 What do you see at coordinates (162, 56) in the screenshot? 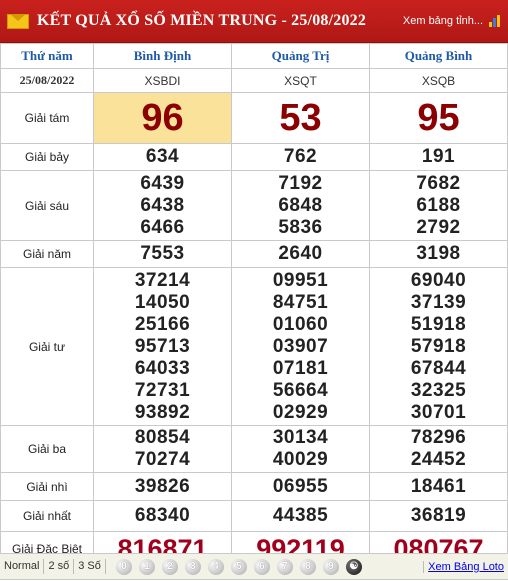
I see `province-name: Bình Định` at bounding box center [162, 56].